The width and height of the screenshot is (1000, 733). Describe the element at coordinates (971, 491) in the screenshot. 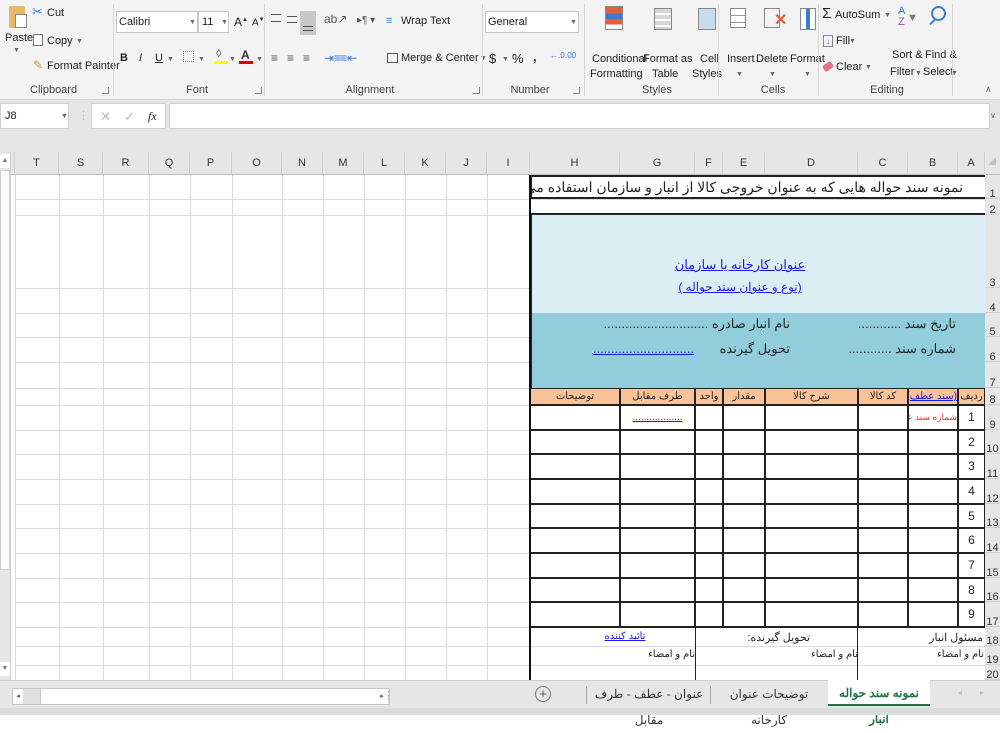

I see `row-number-cell: 4` at that location.